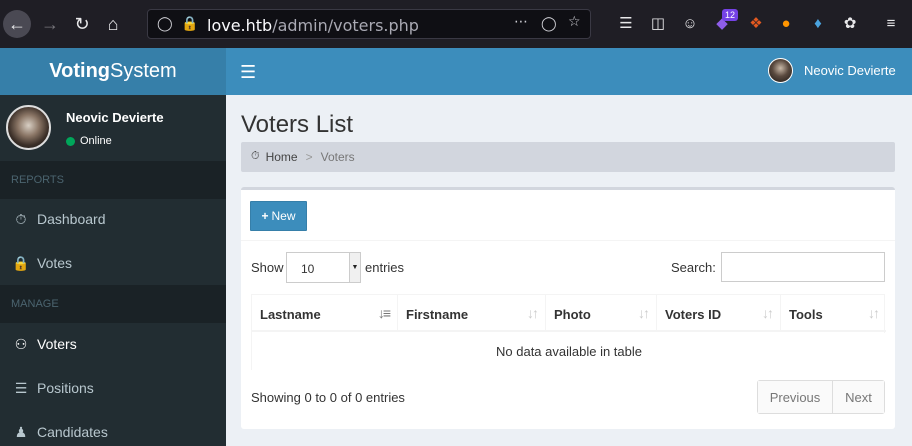 Image resolution: width=912 pixels, height=446 pixels. I want to click on pocket-icon: ◯, so click(549, 23).